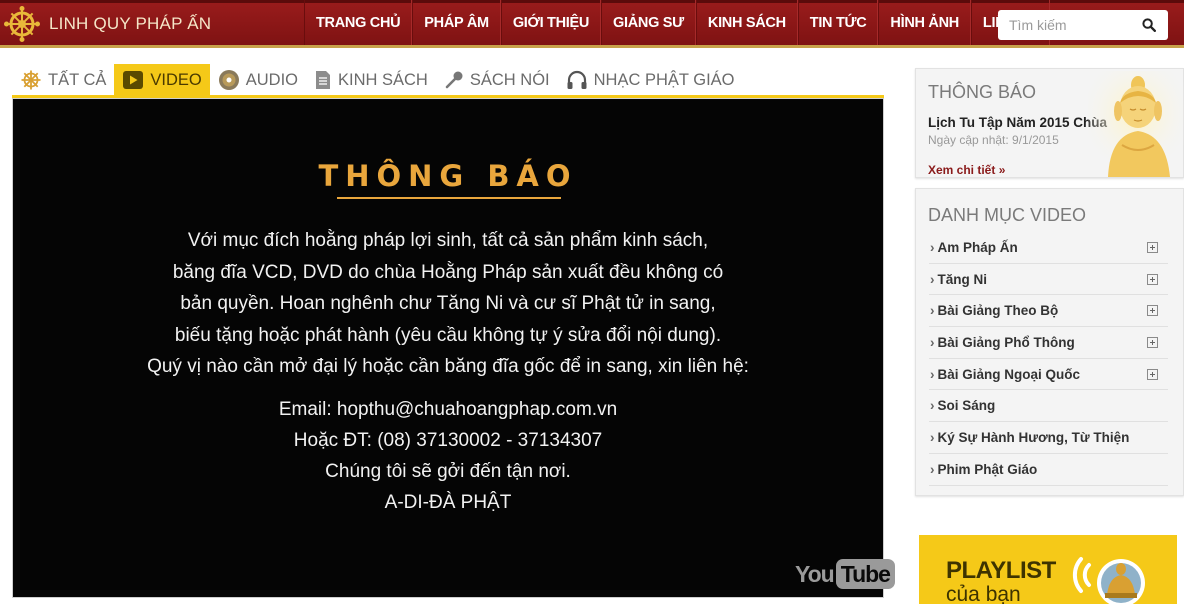 Image resolution: width=1184 pixels, height=604 pixels. I want to click on microphone-icon, so click(454, 80).